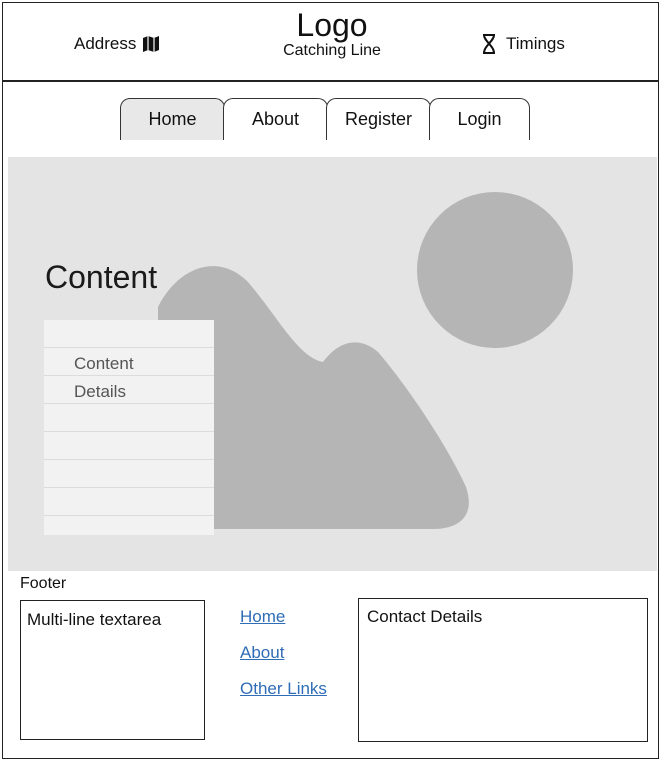 Image resolution: width=663 pixels, height=763 pixels. I want to click on logo: Logo, so click(332, 25).